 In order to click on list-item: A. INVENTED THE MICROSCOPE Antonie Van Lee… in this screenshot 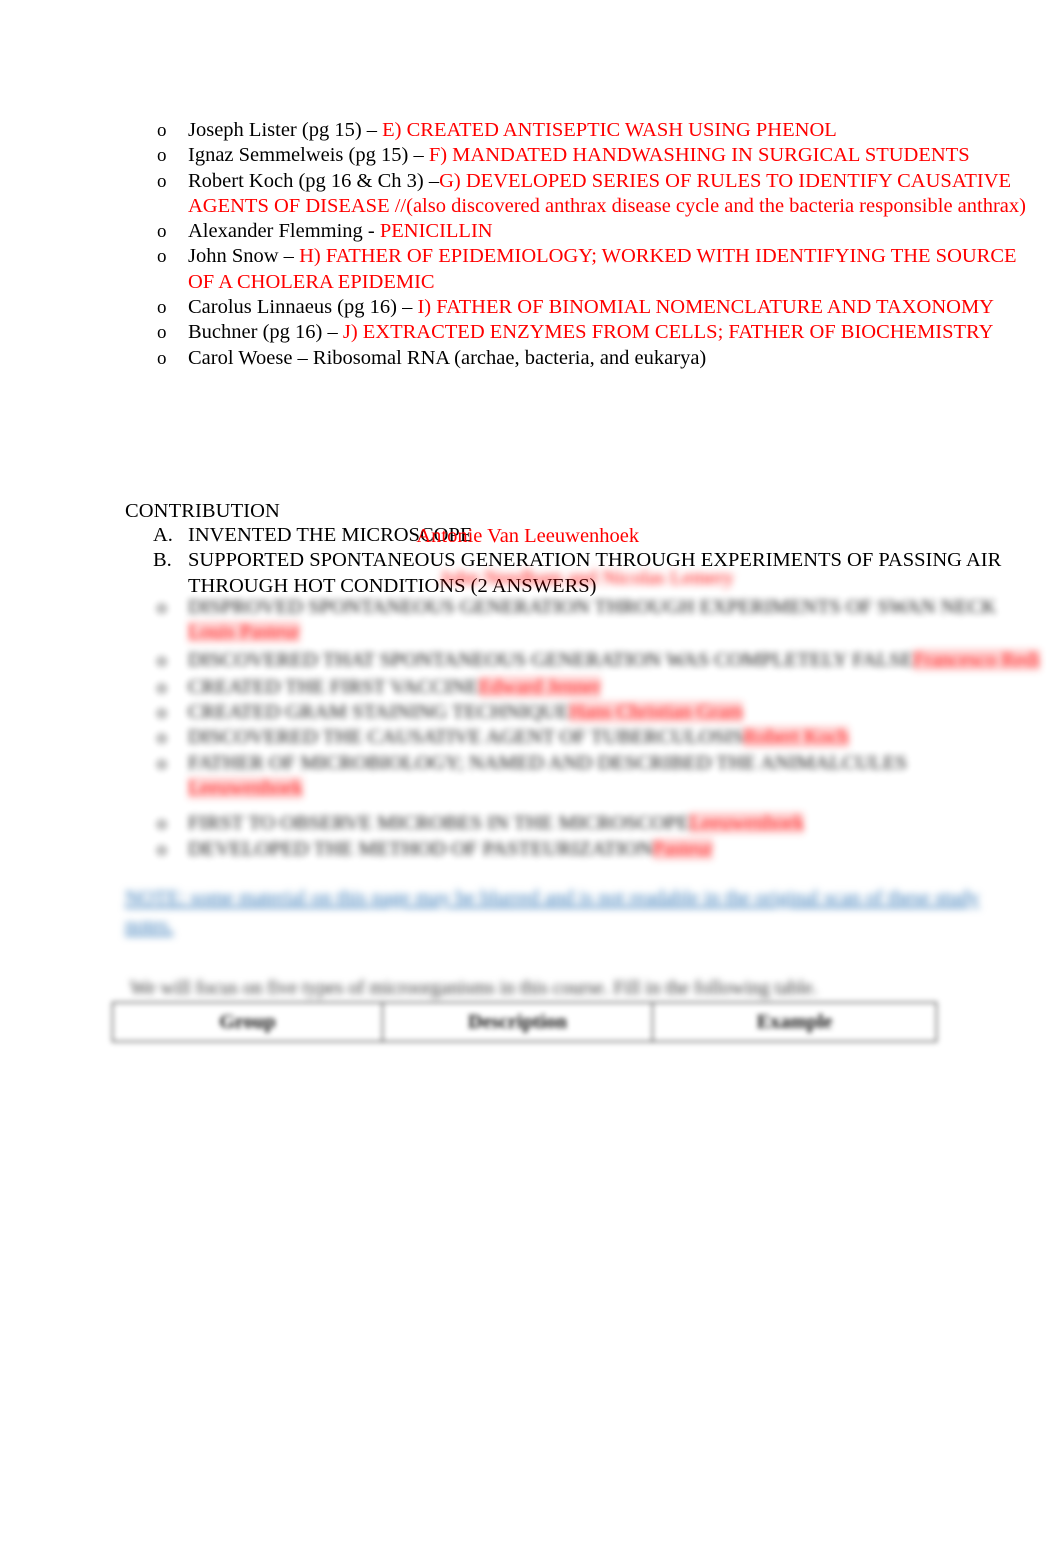, I will do `click(590, 535)`.